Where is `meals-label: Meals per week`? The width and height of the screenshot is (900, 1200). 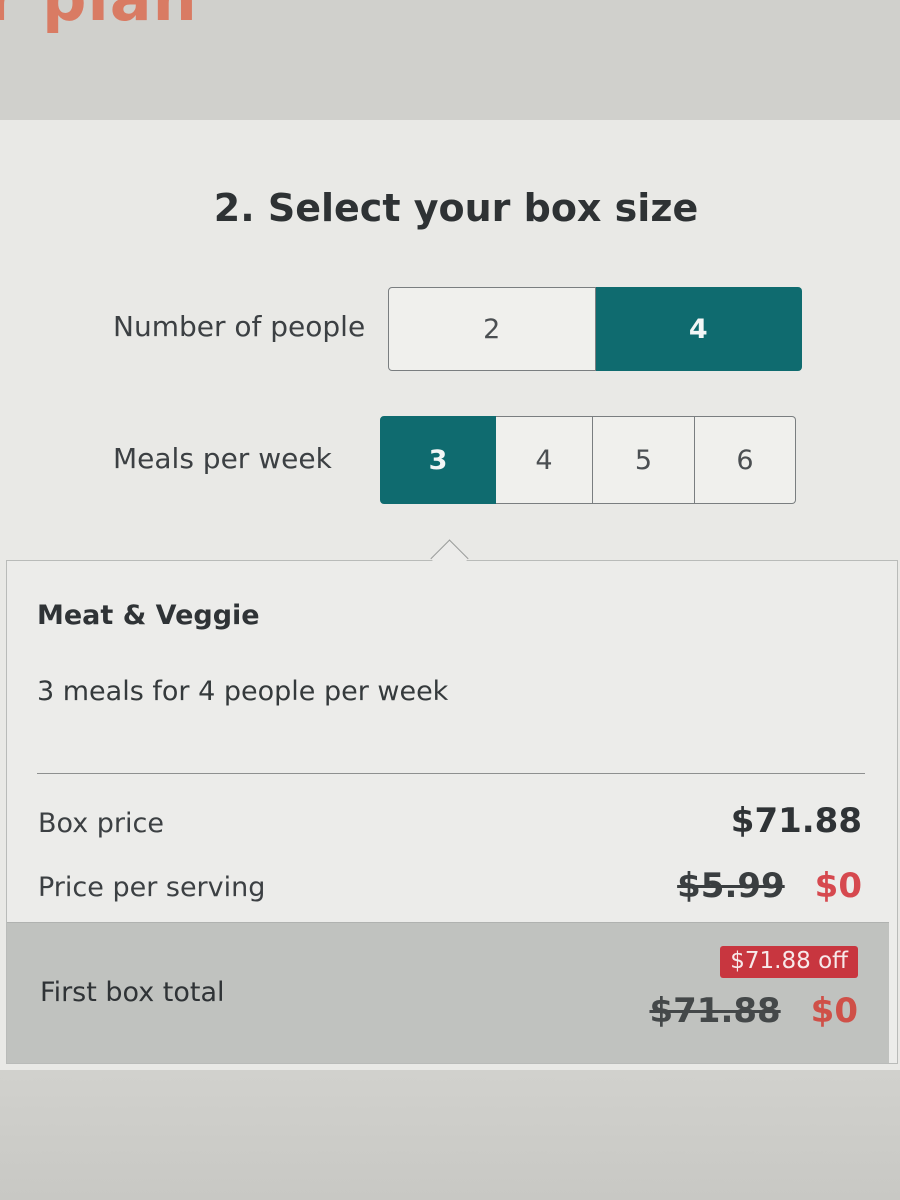 meals-label: Meals per week is located at coordinates (222, 458).